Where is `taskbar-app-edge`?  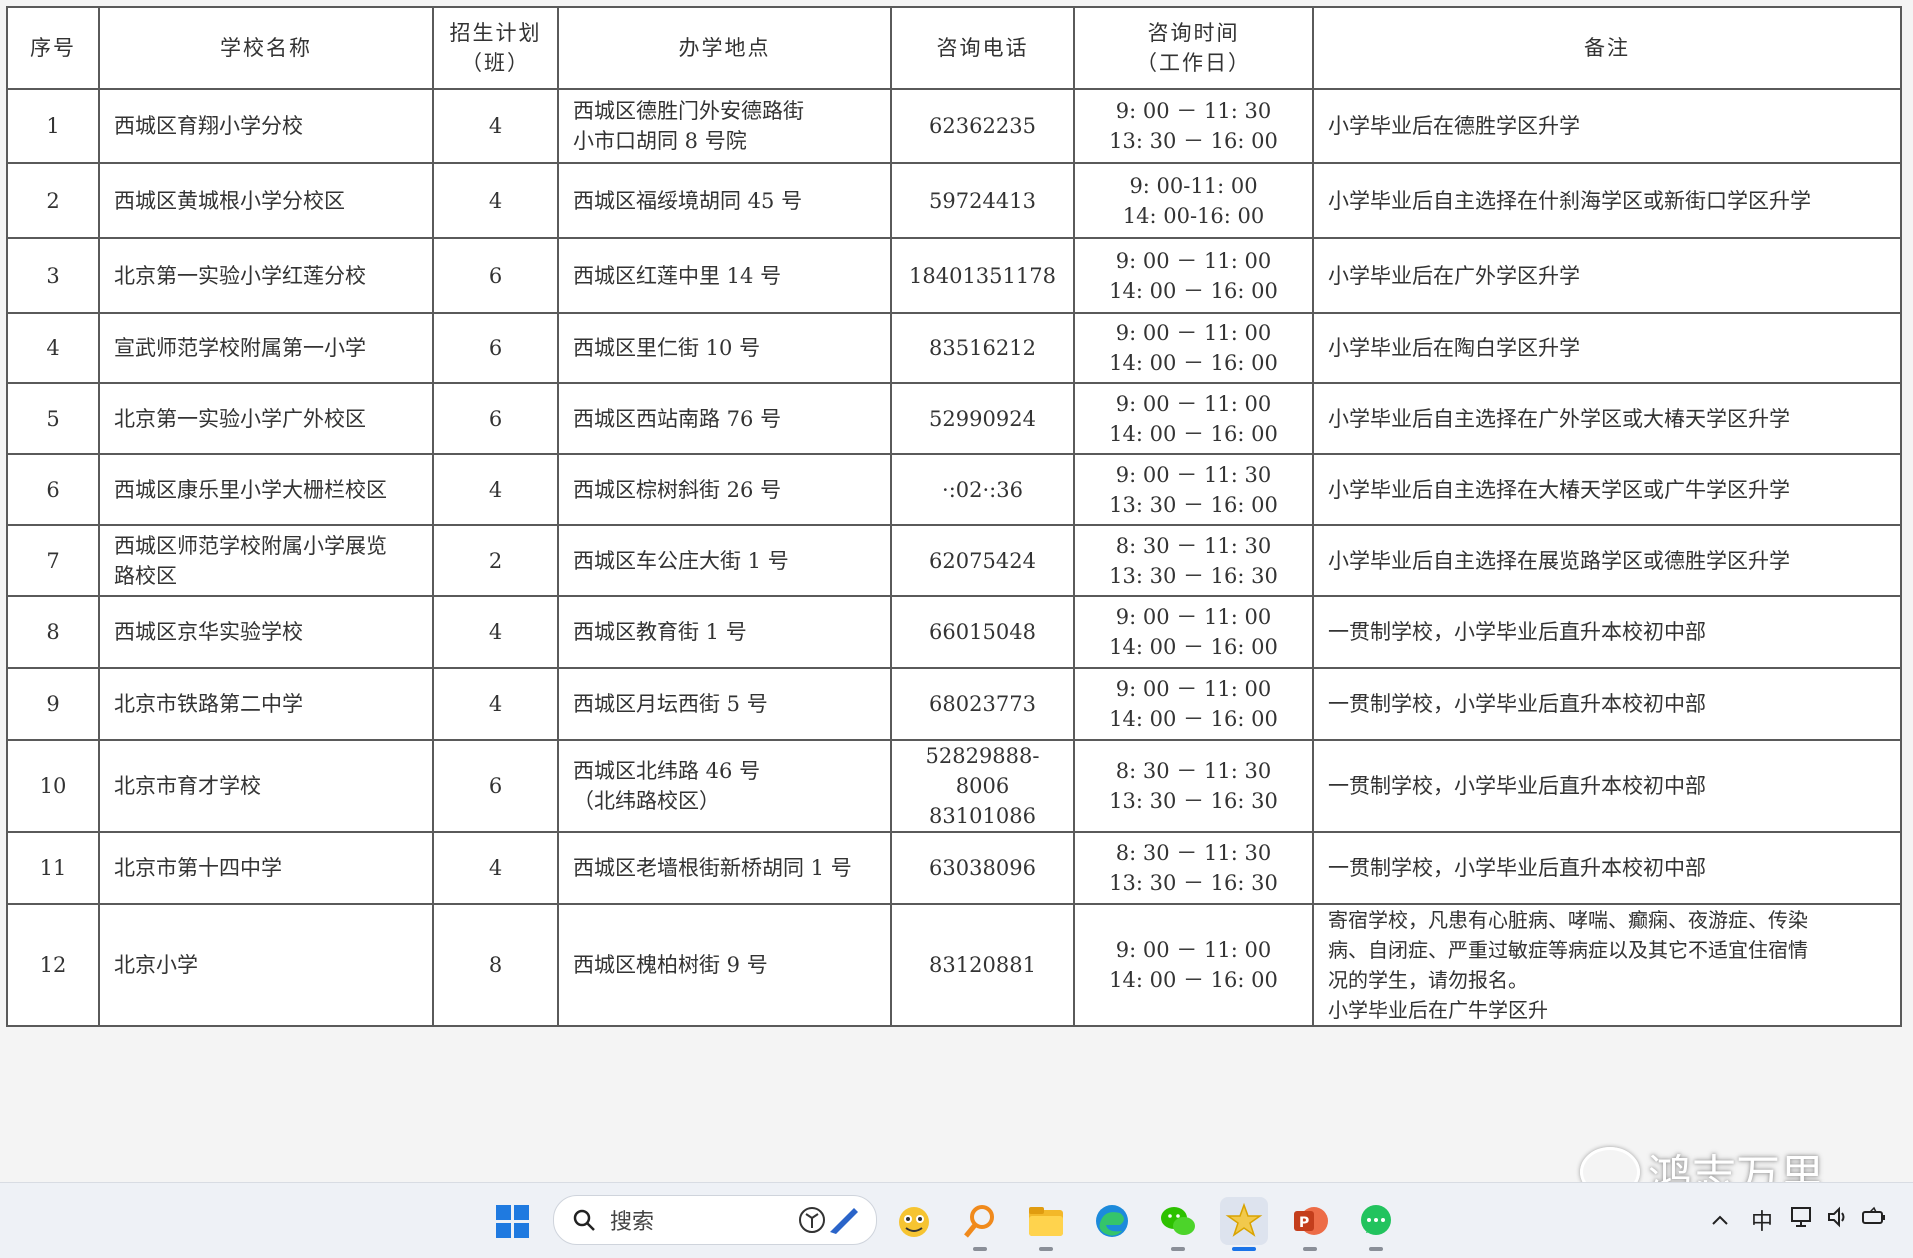
taskbar-app-edge is located at coordinates (1112, 1221).